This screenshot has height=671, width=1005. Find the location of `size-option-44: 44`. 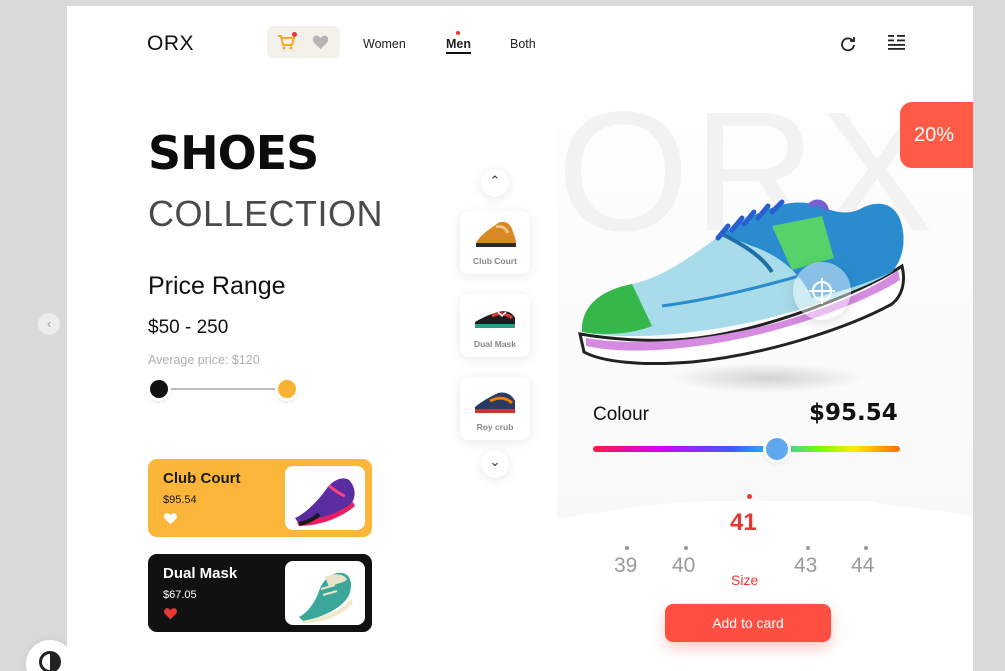

size-option-44: 44 is located at coordinates (862, 566).